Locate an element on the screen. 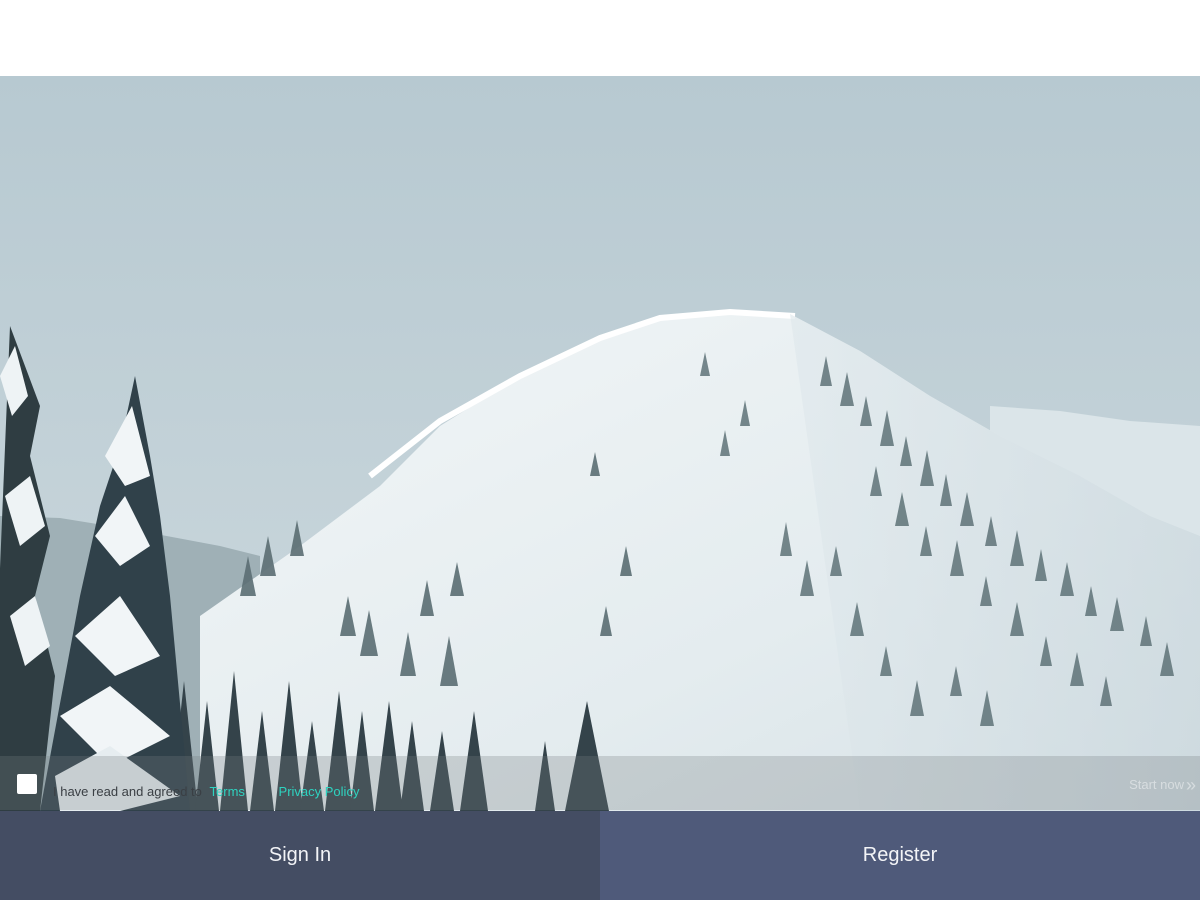  privacy-policy-link: Privacy Policy is located at coordinates (319, 791).